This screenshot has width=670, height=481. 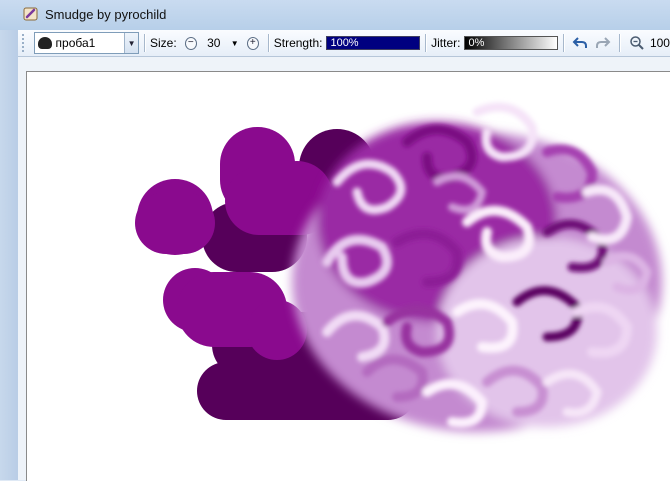 What do you see at coordinates (106, 14) in the screenshot?
I see `window-title: Smudge by pyrochild` at bounding box center [106, 14].